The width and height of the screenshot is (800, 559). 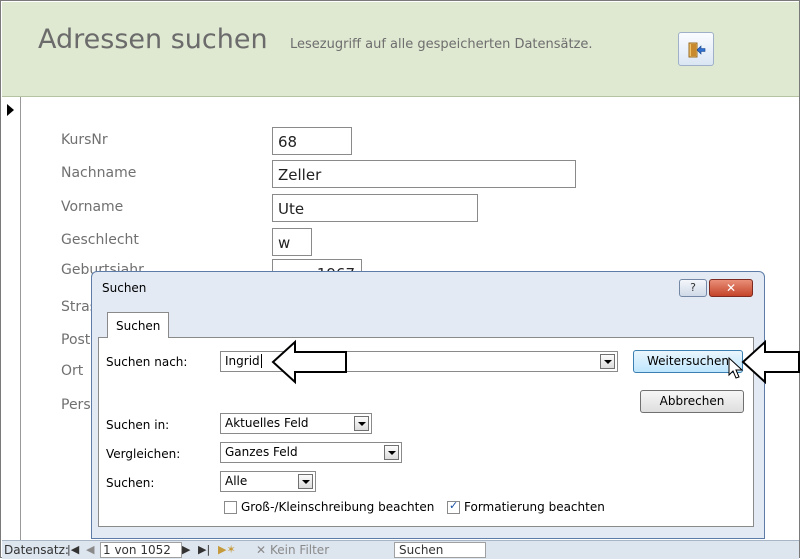 What do you see at coordinates (73, 549) in the screenshot?
I see `first-record-icon: |◀` at bounding box center [73, 549].